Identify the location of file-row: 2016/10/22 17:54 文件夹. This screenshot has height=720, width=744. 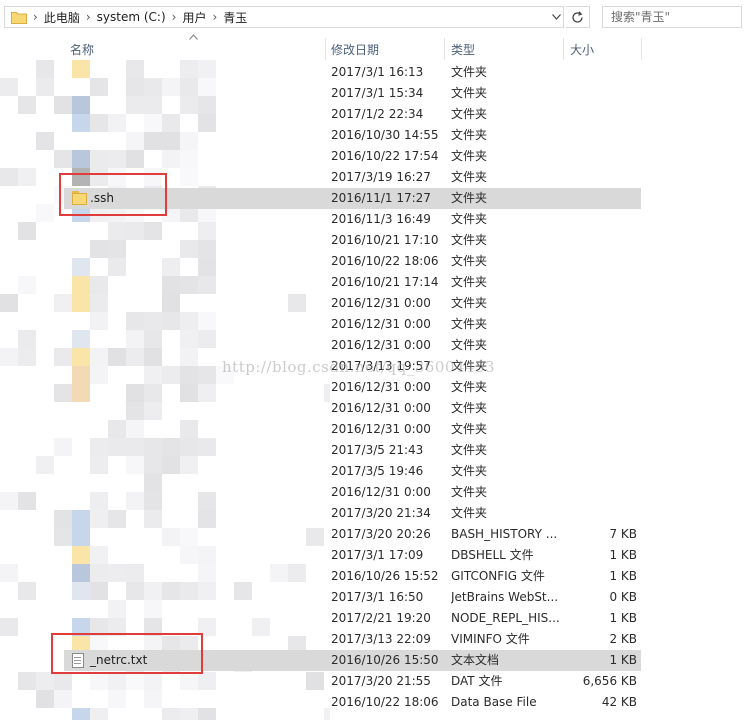
(372, 156).